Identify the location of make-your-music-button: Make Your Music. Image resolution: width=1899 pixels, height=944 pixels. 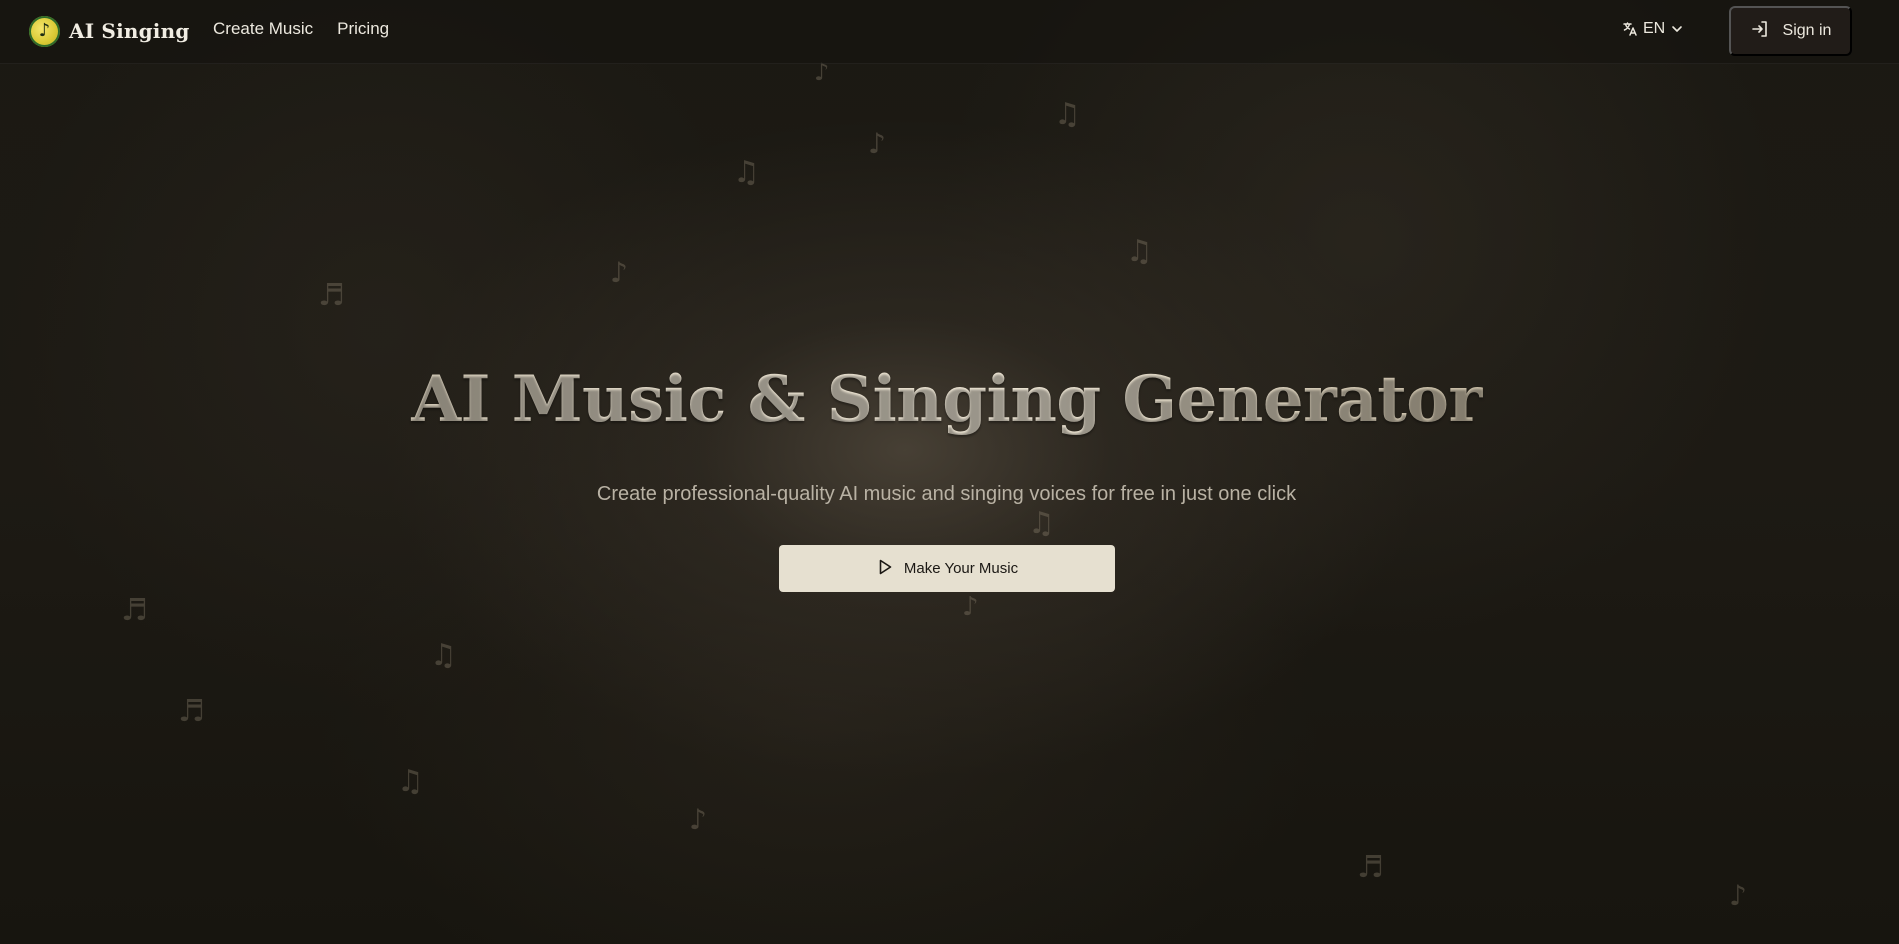
(947, 568).